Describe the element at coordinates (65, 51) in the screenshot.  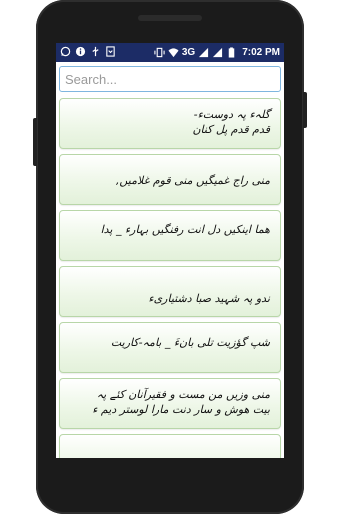
I see `whatsapp-icon` at that location.